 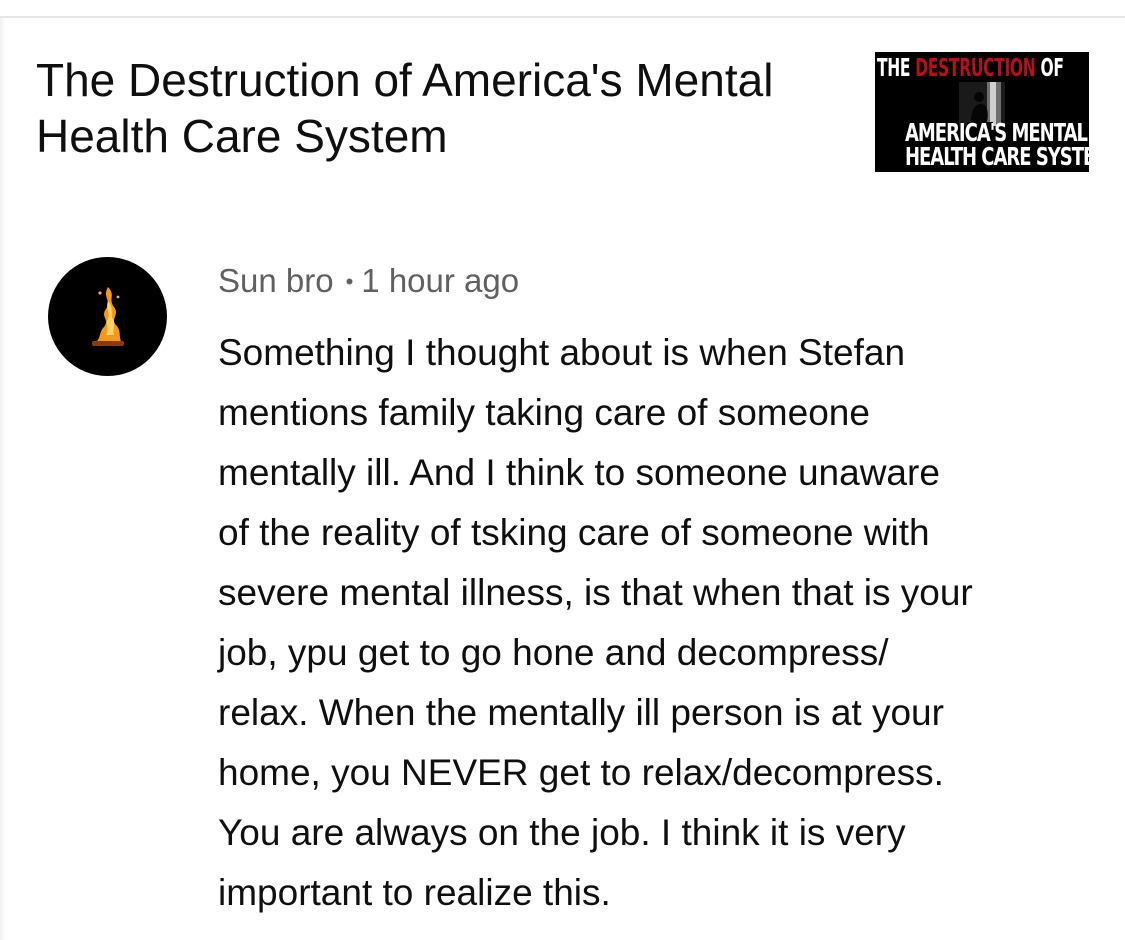 I want to click on comment-line: Something I thought about is when Stefan, so click(x=562, y=352).